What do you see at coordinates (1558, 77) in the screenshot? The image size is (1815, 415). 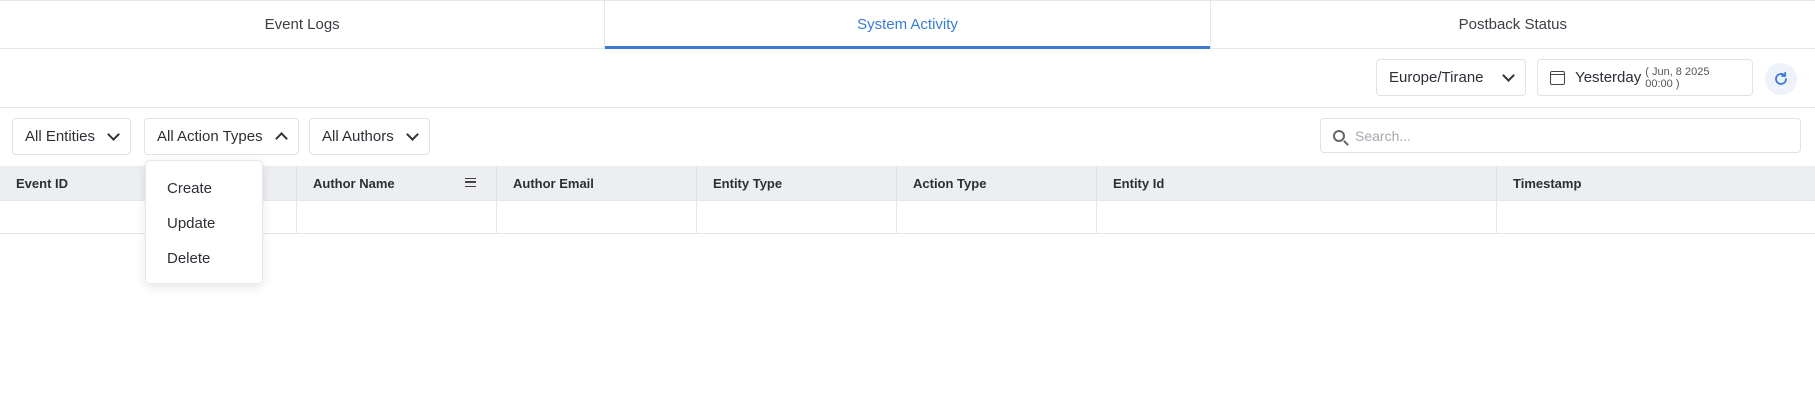 I see `calendar-icon` at bounding box center [1558, 77].